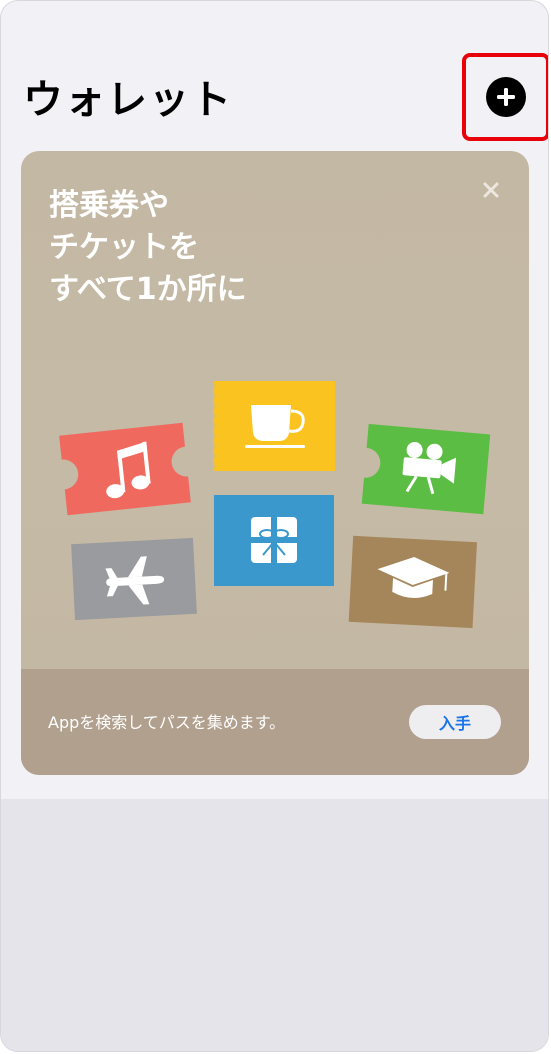 This screenshot has height=1054, width=551. What do you see at coordinates (413, 582) in the screenshot?
I see `graduation-card` at bounding box center [413, 582].